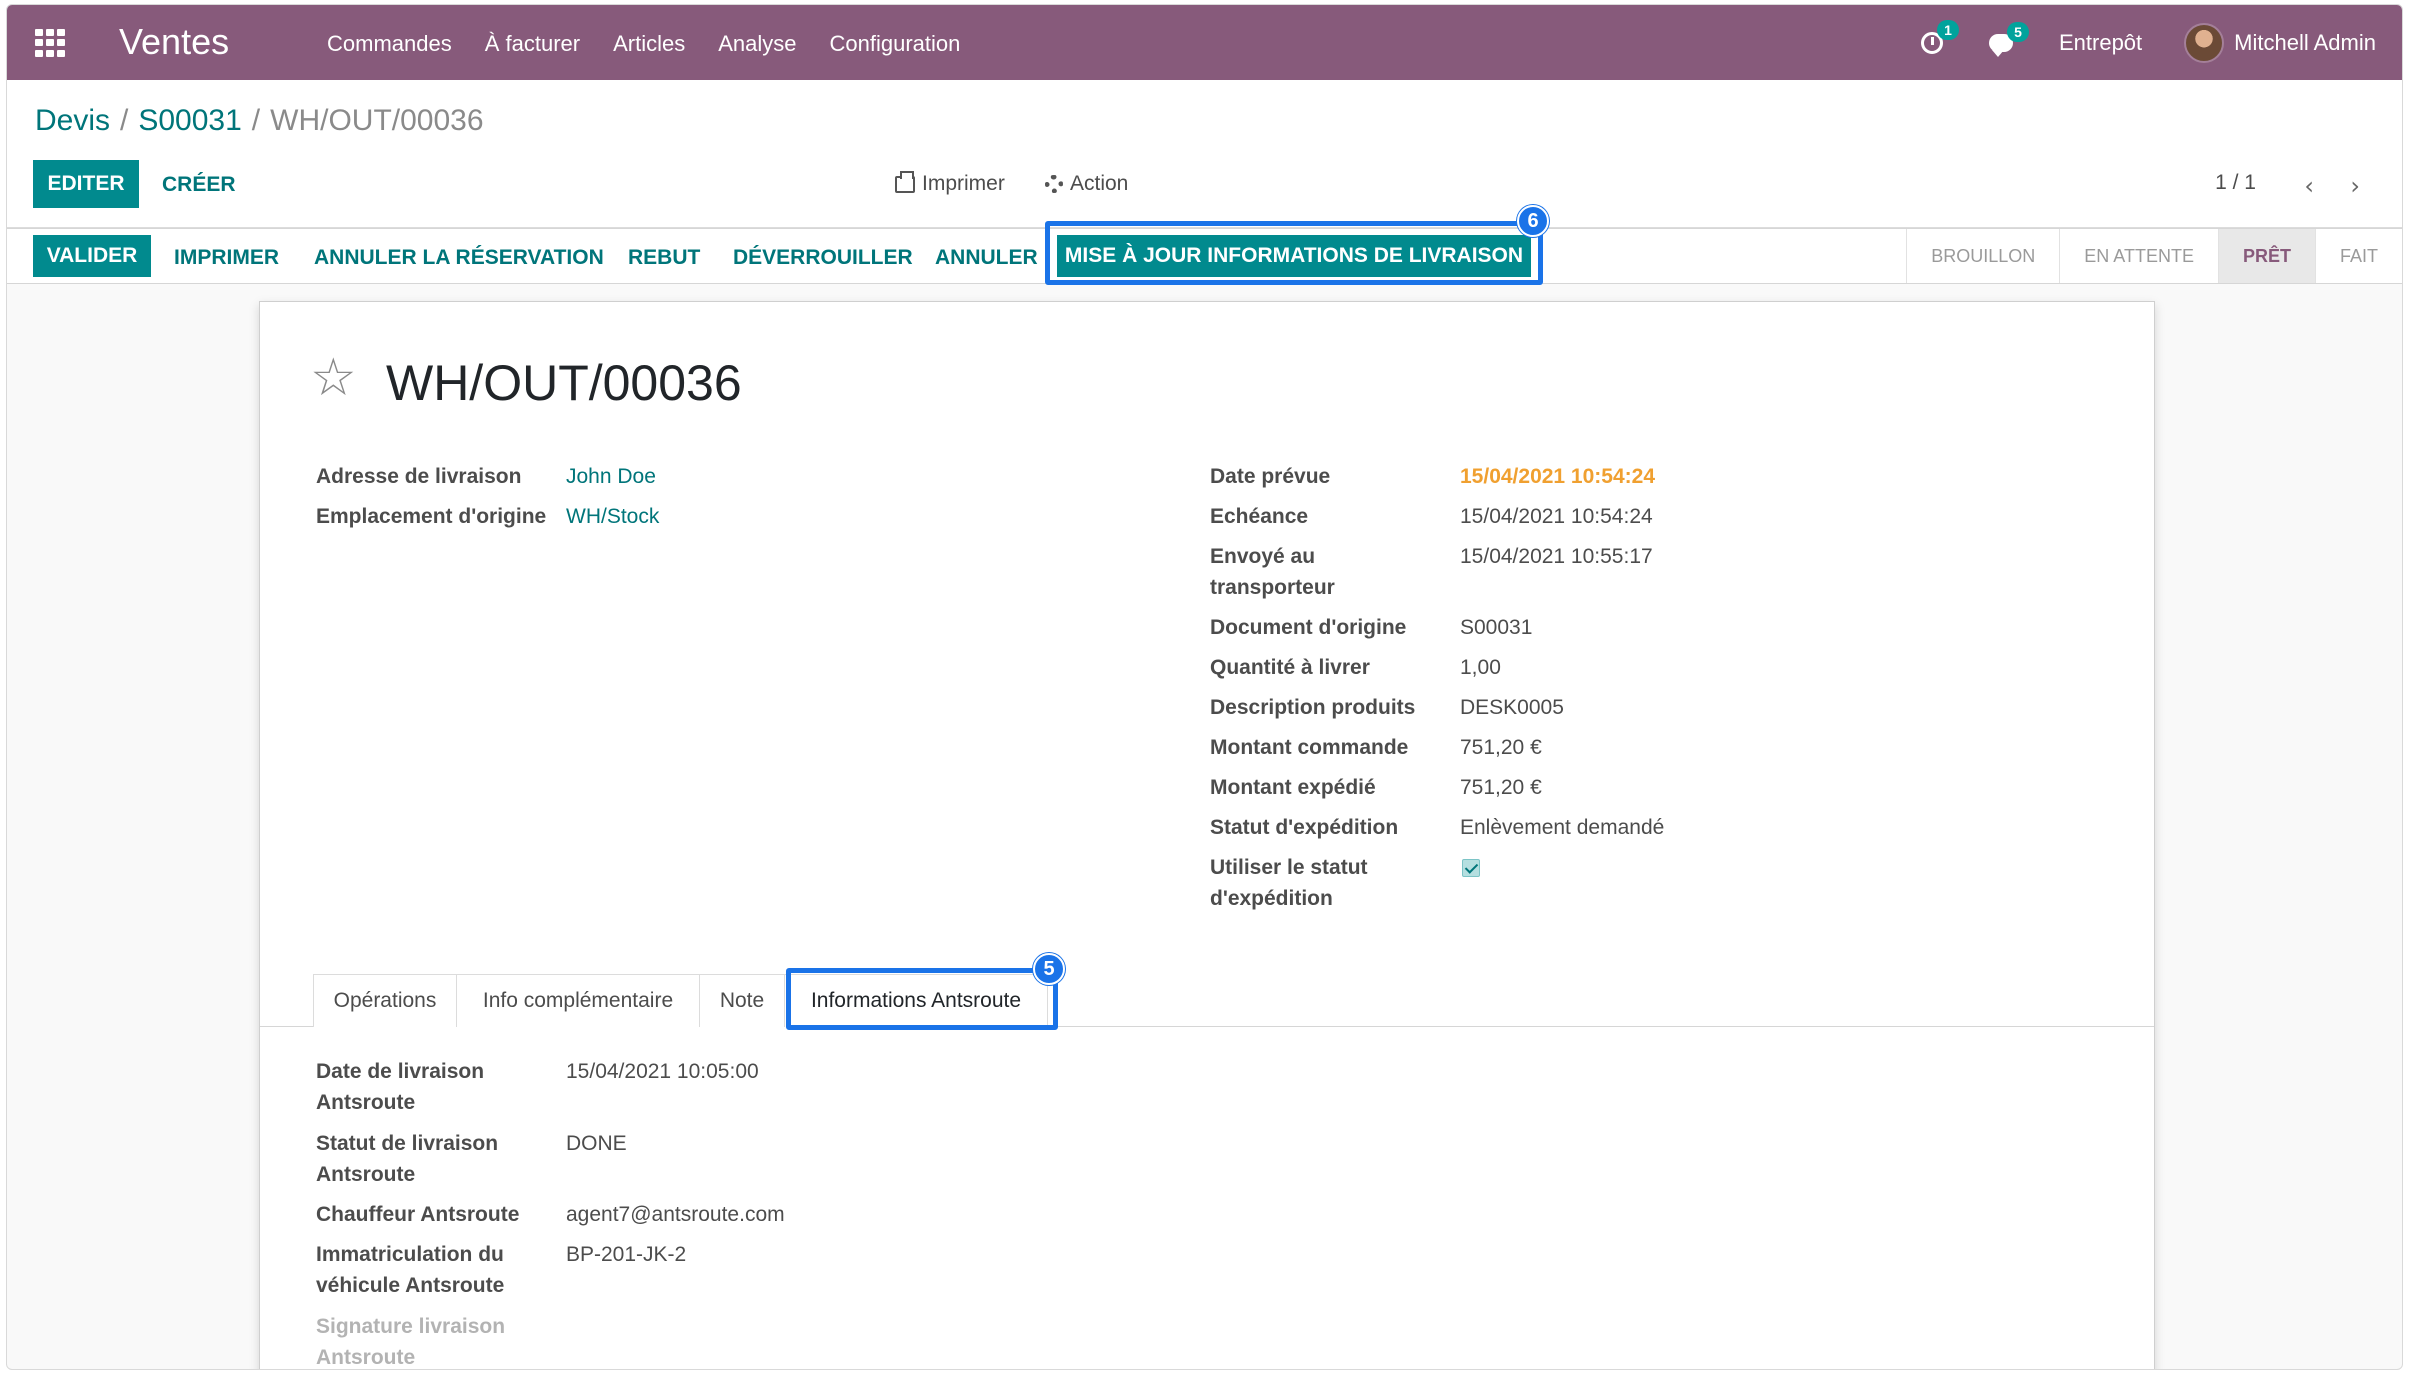 This screenshot has height=1374, width=2409. Describe the element at coordinates (1556, 556) in the screenshot. I see `field-value-sent-to-carrier: 15/04/2021 10:55:17` at that location.